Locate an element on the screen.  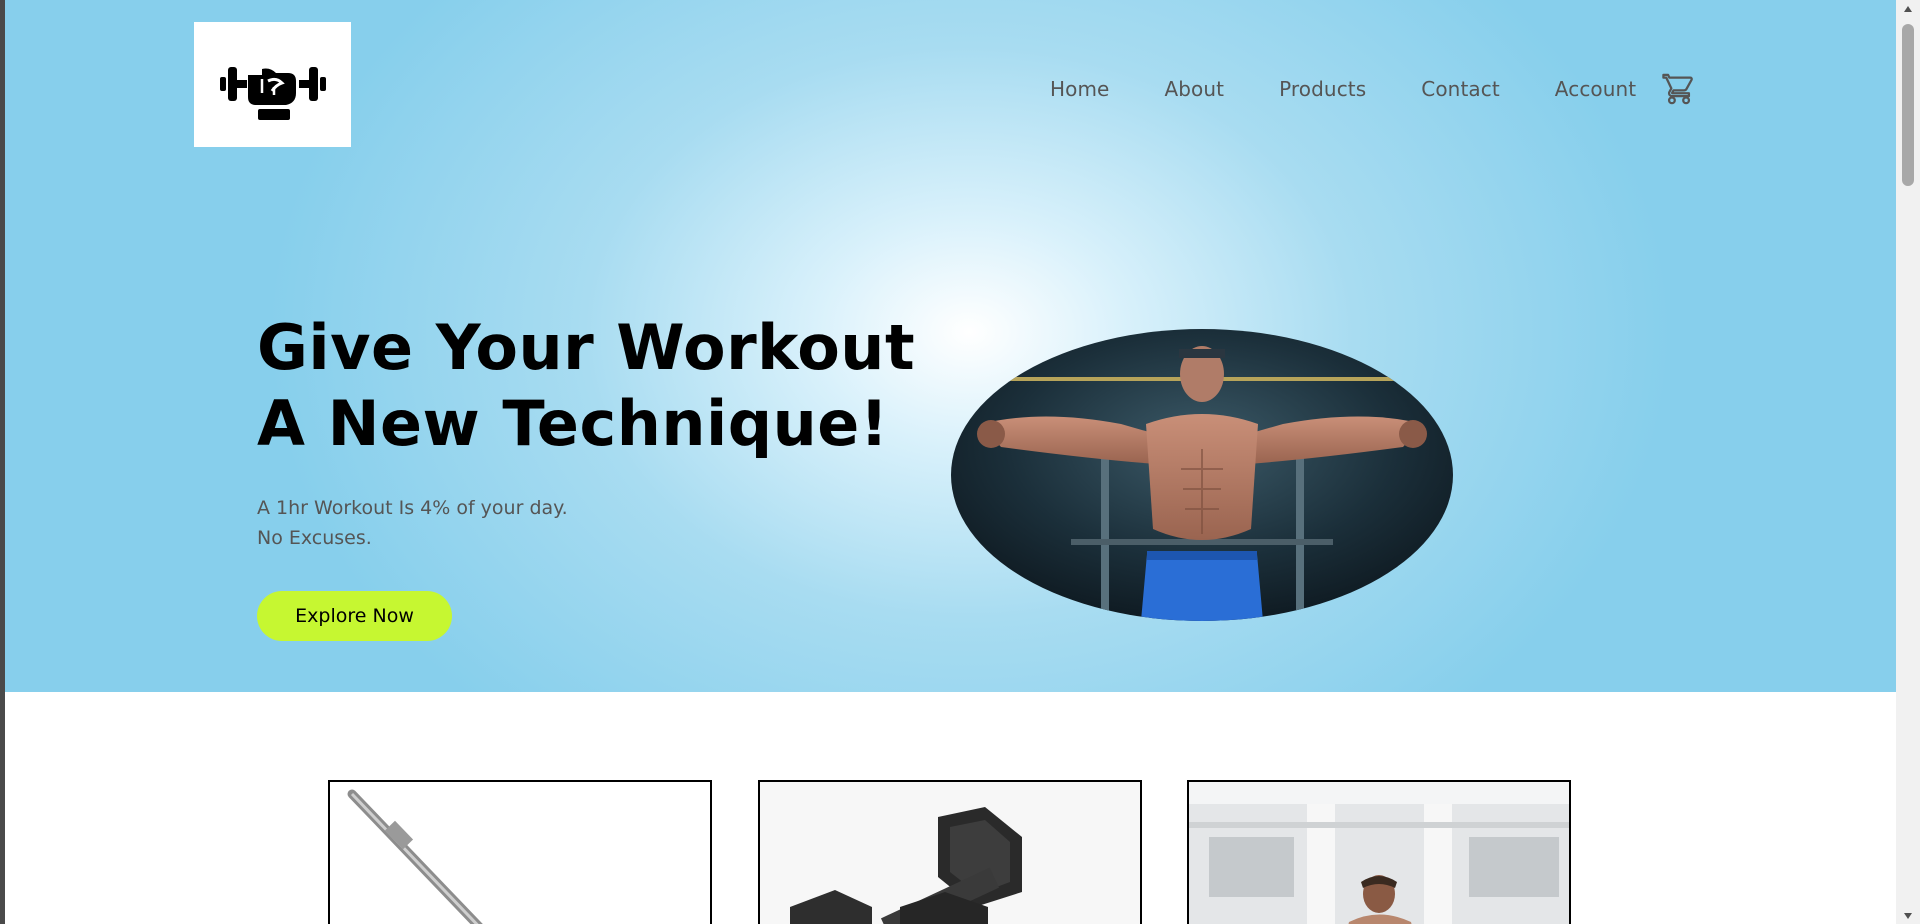
barbell-photo is located at coordinates (415, 856).